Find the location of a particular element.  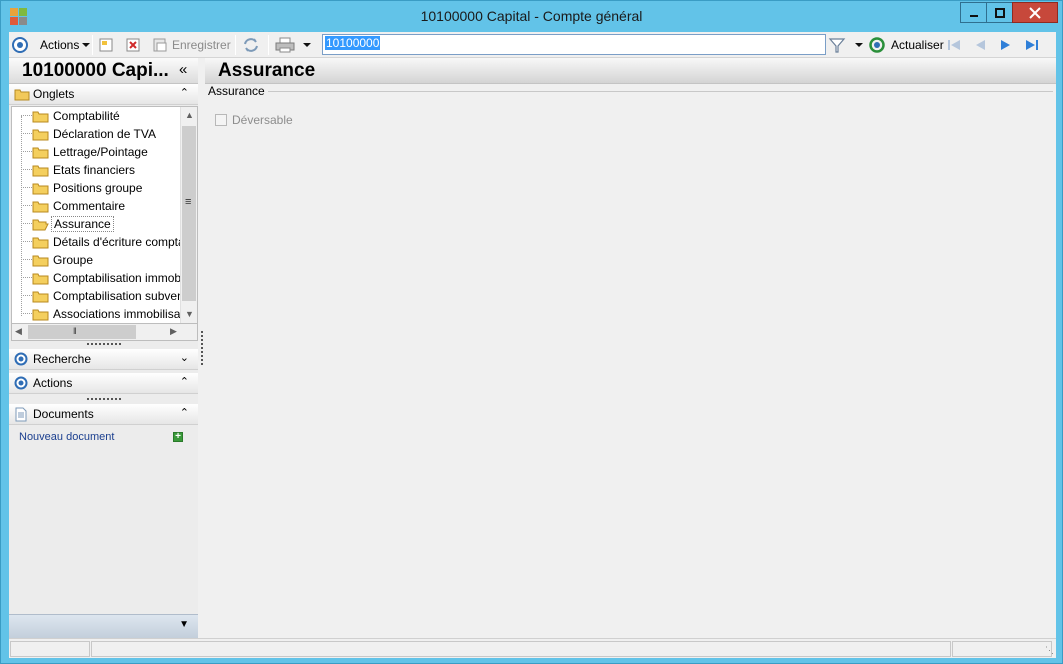

tabs-section-title: Onglets is located at coordinates (54, 94).